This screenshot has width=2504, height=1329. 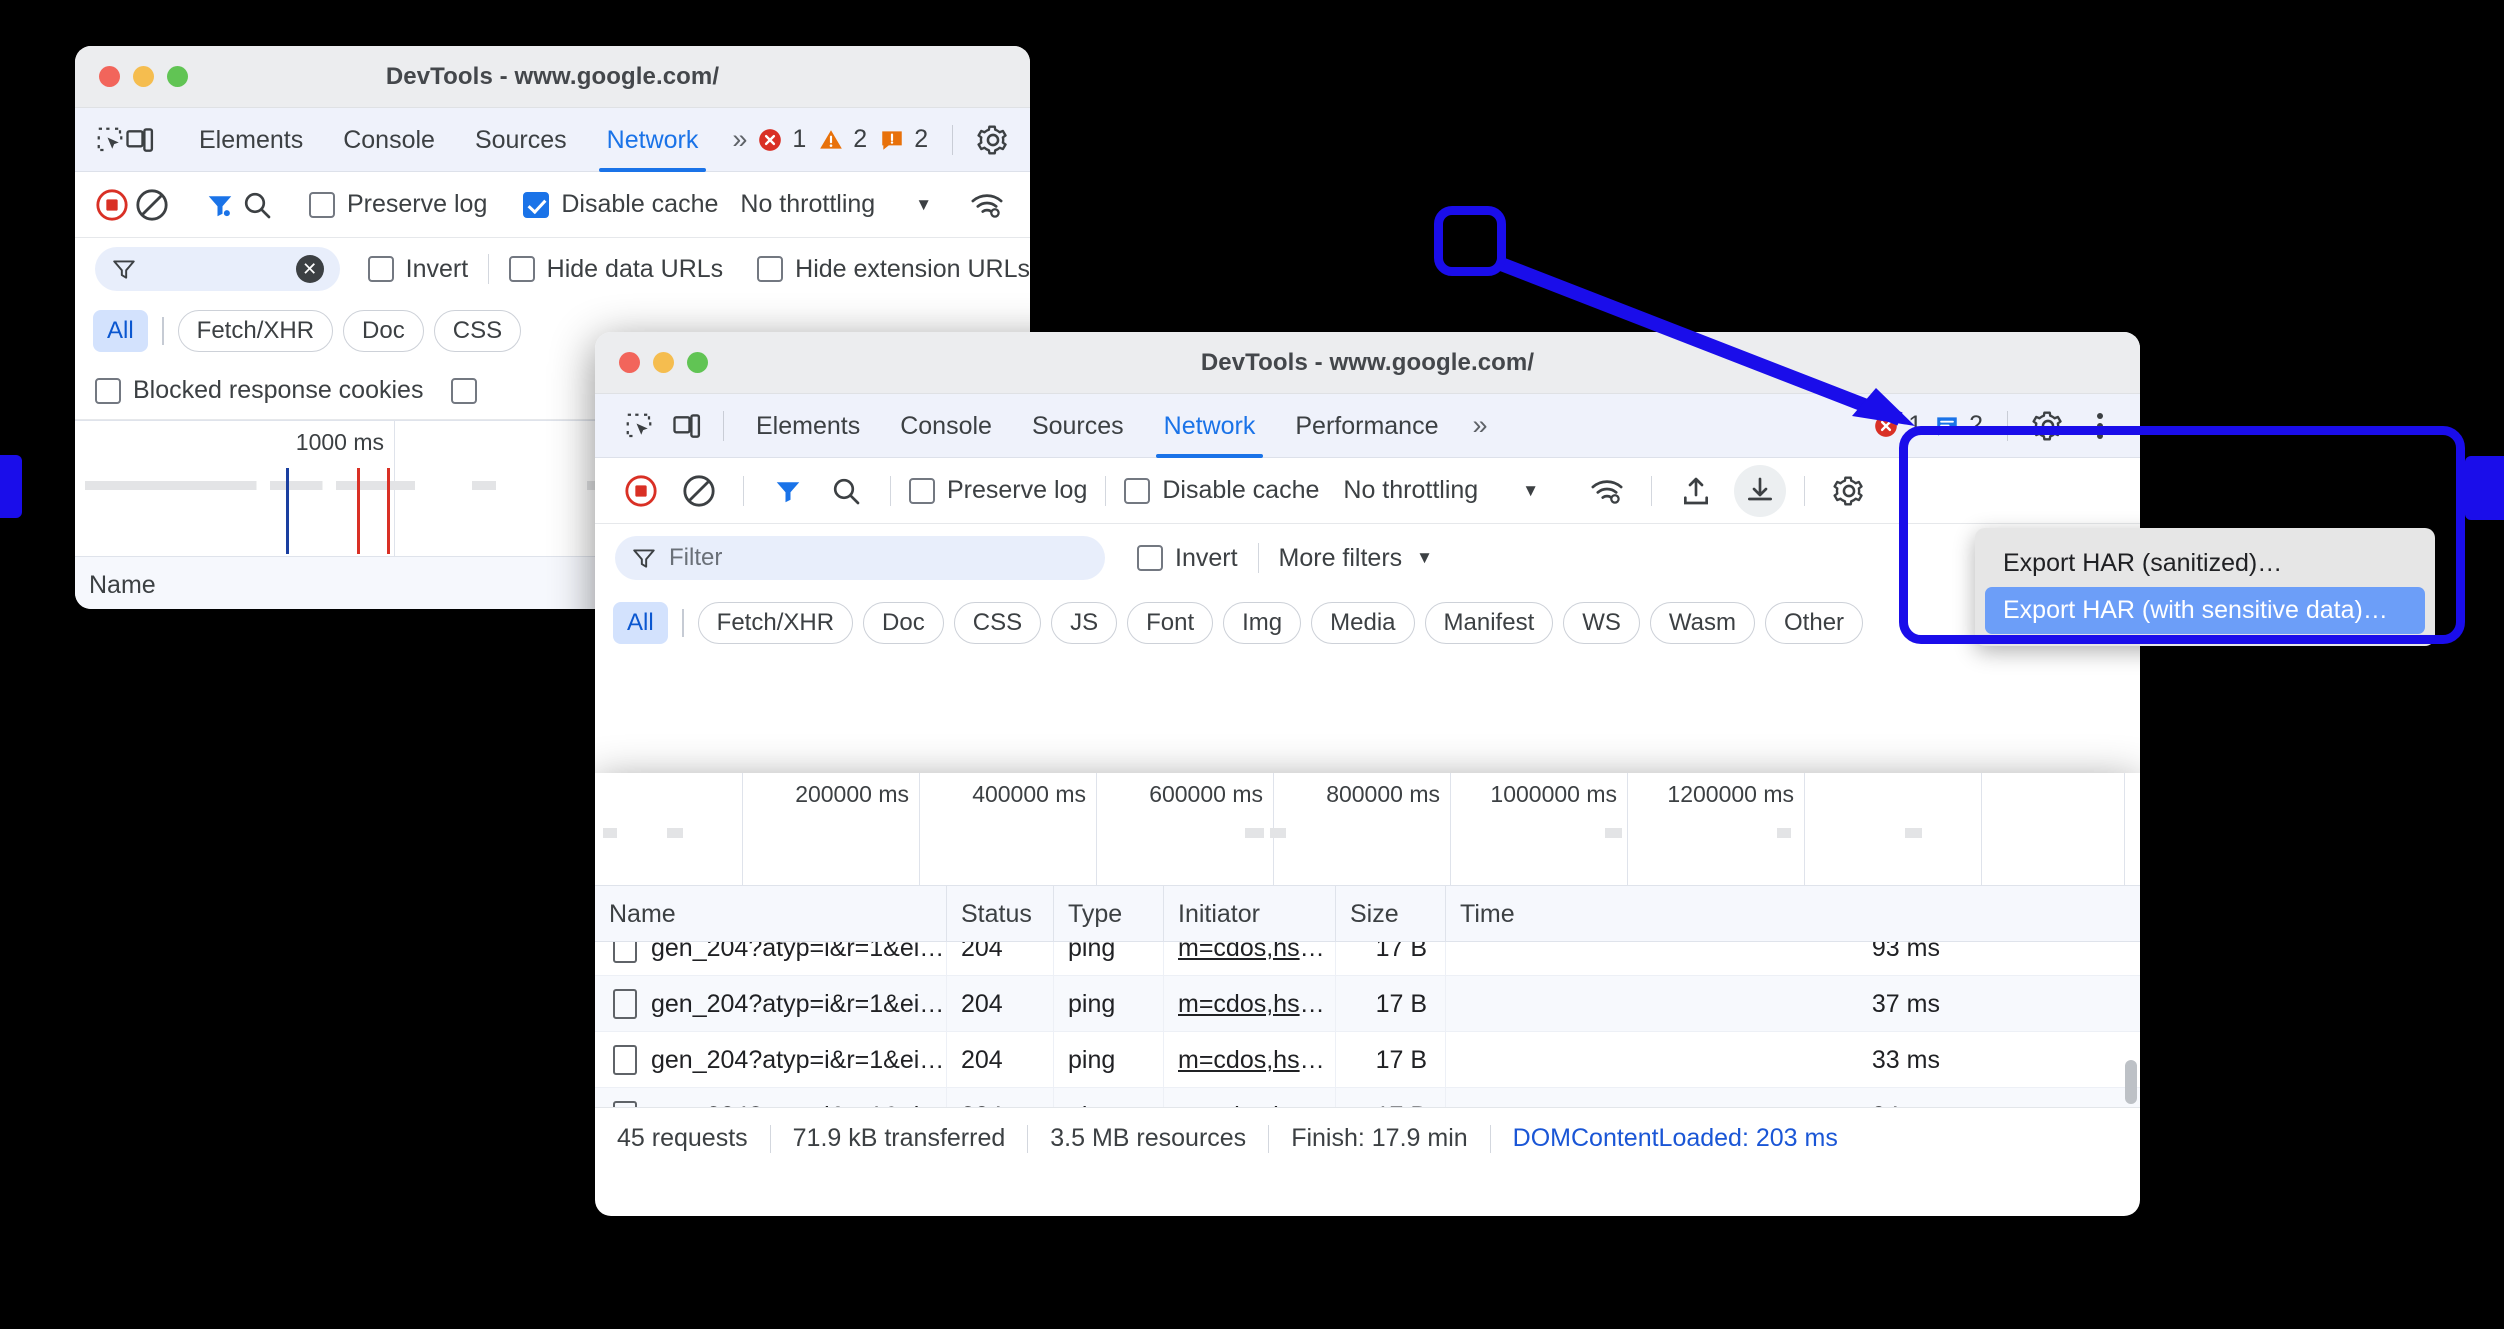 What do you see at coordinates (552, 140) in the screenshot?
I see `window1-tabbar: Elements Console Sources Network » 1 2 2` at bounding box center [552, 140].